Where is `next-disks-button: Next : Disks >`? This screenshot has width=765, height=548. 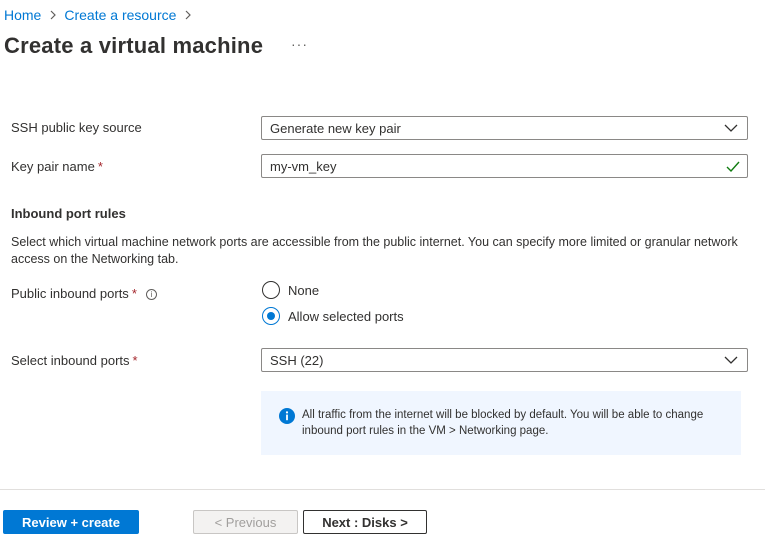 next-disks-button: Next : Disks > is located at coordinates (365, 522).